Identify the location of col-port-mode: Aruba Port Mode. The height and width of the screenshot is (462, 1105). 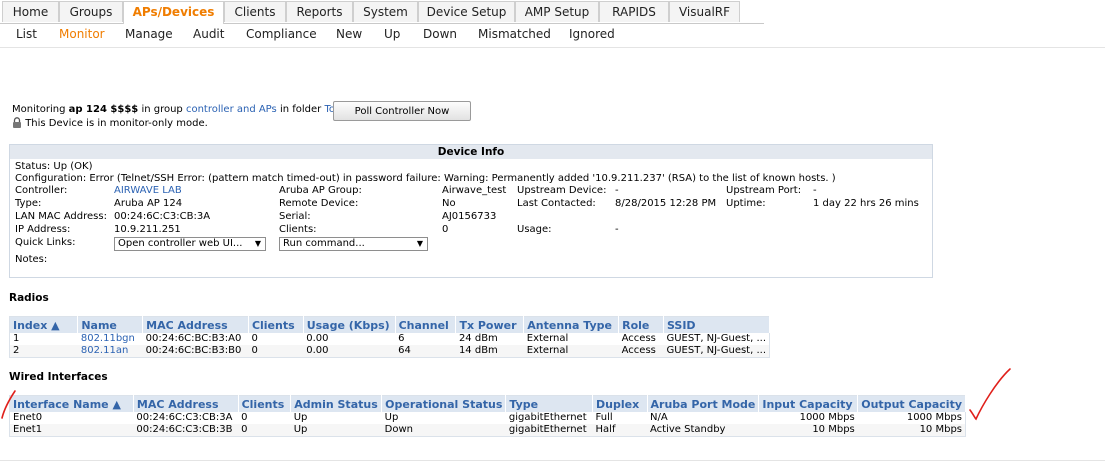
(703, 403).